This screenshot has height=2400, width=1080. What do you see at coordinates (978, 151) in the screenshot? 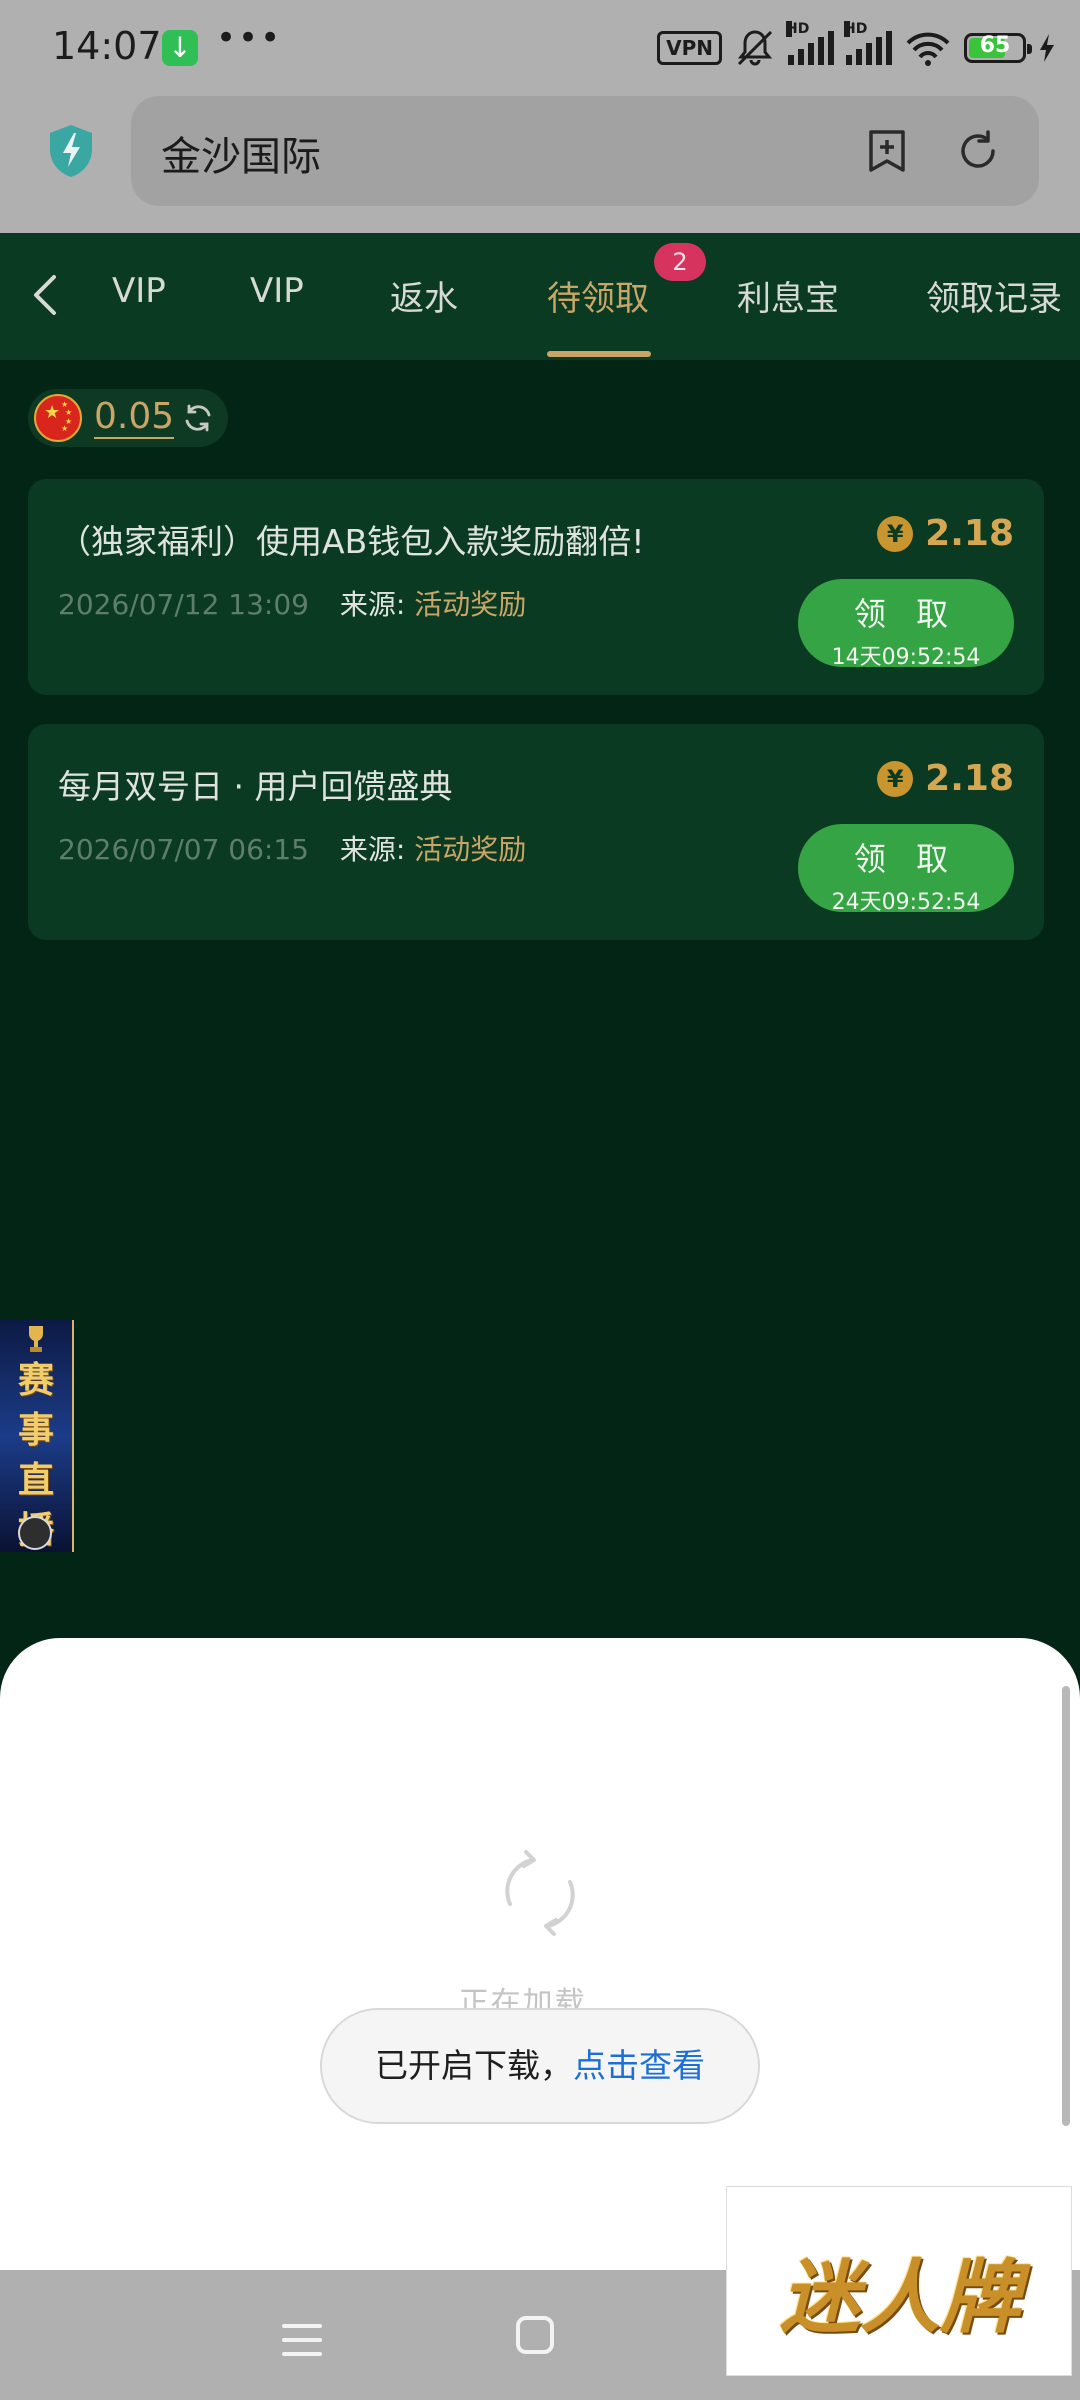
I see `reload-icon` at bounding box center [978, 151].